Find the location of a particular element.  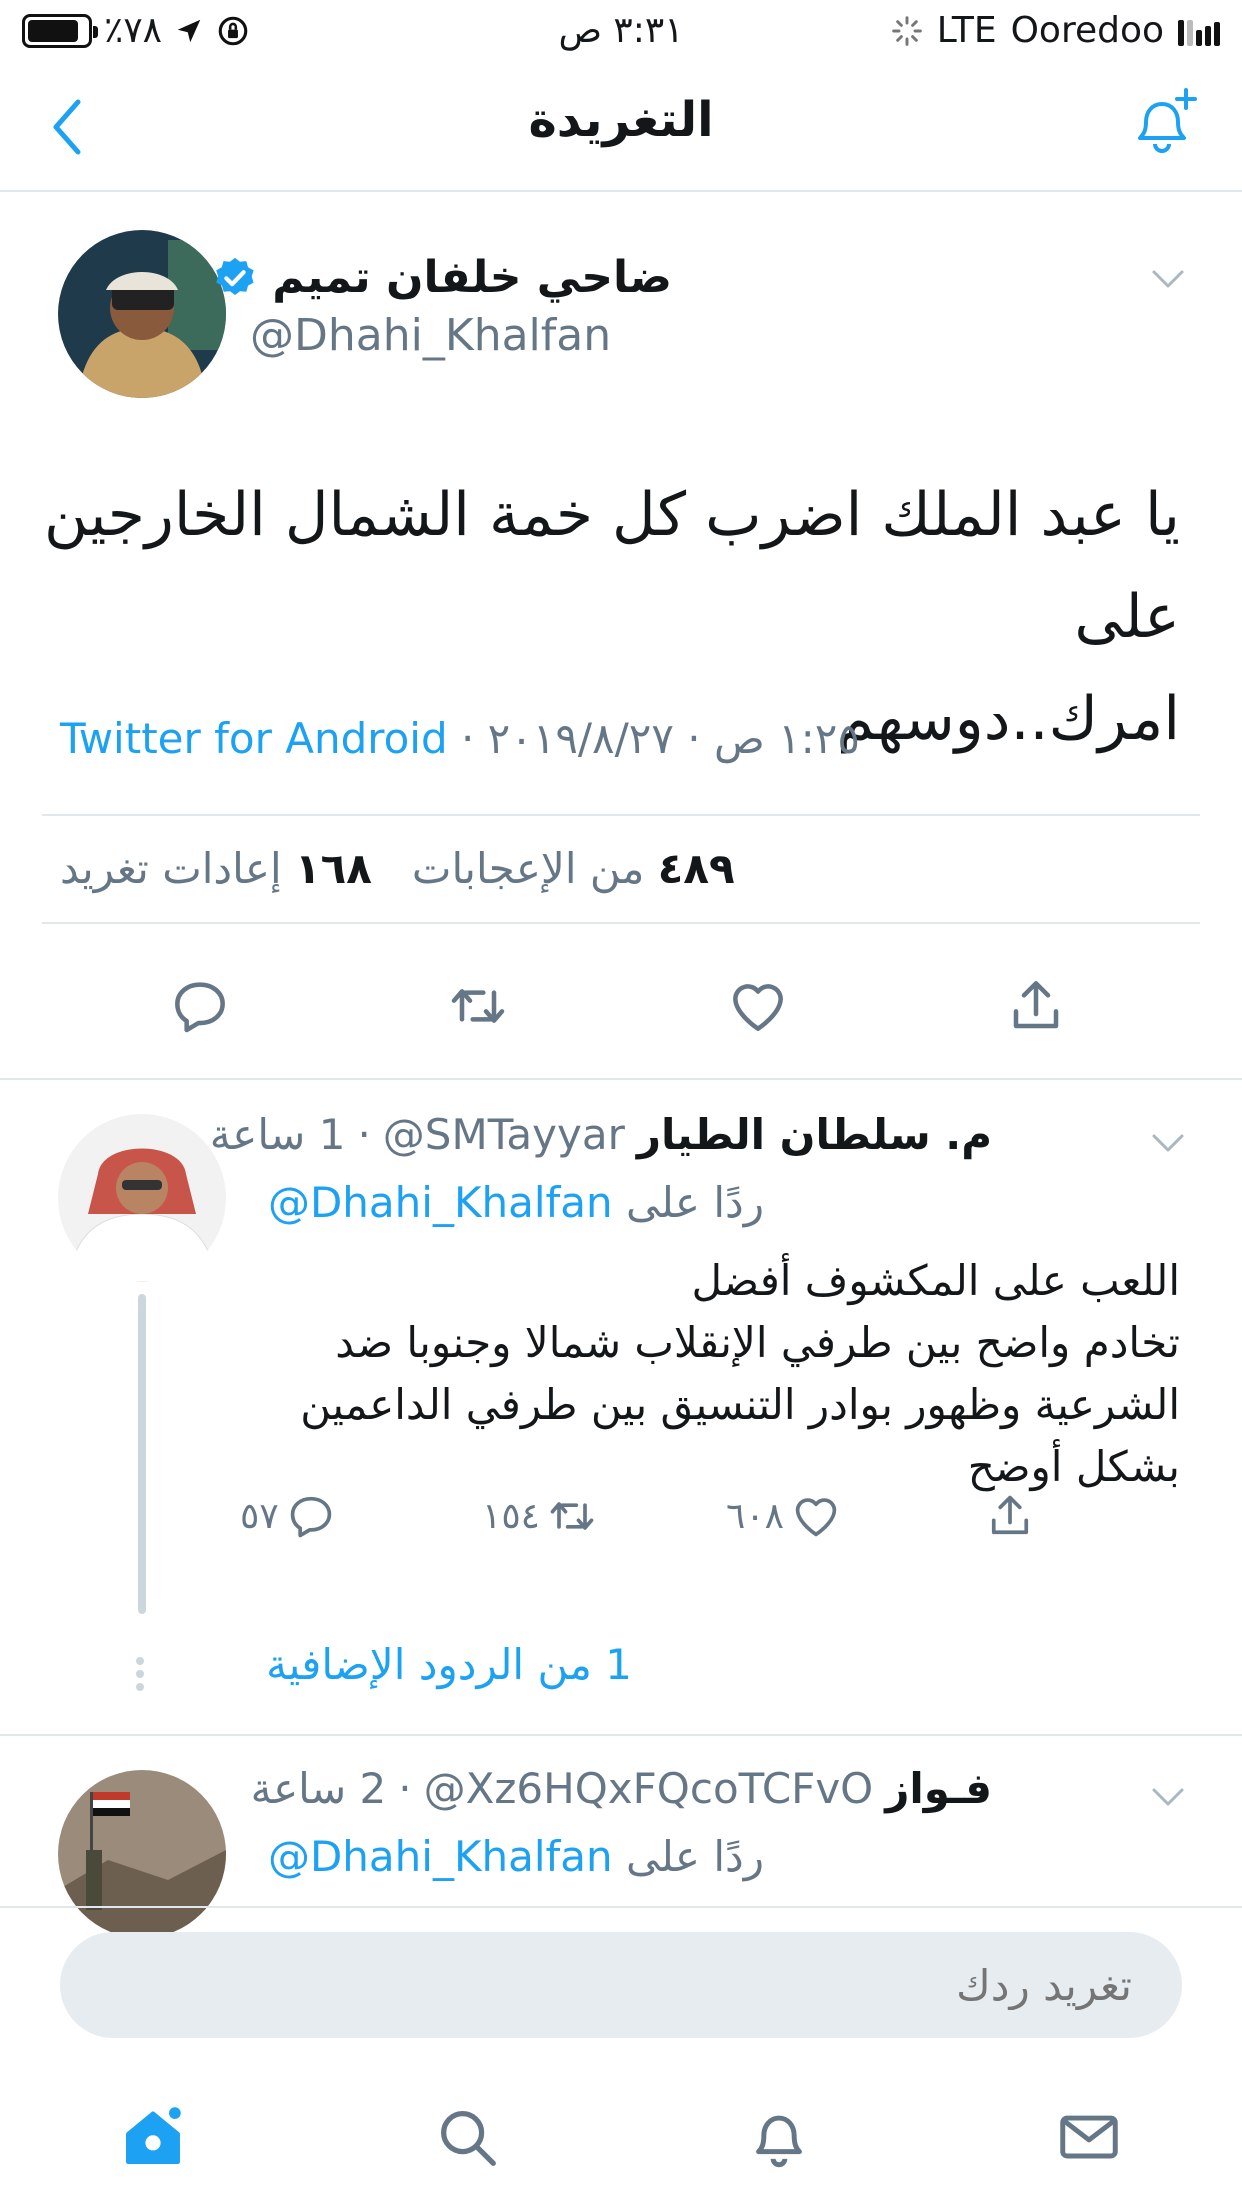

status-right: LTE Ooredoo is located at coordinates (1055, 30).